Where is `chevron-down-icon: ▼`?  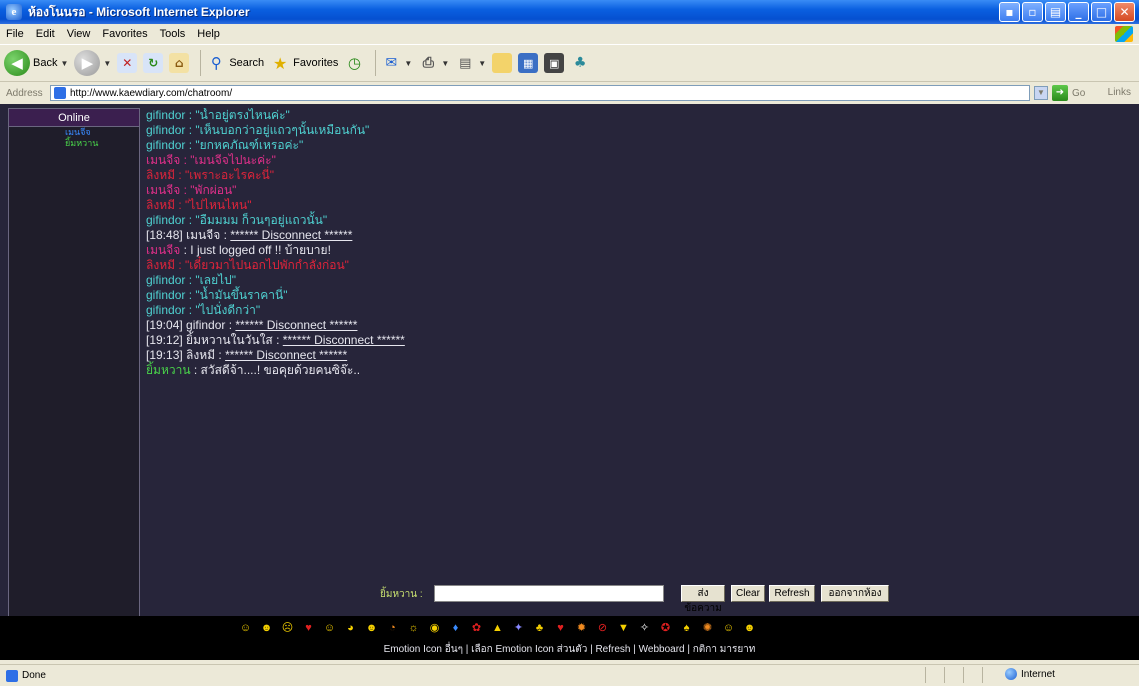
chevron-down-icon: ▼ is located at coordinates (482, 63).